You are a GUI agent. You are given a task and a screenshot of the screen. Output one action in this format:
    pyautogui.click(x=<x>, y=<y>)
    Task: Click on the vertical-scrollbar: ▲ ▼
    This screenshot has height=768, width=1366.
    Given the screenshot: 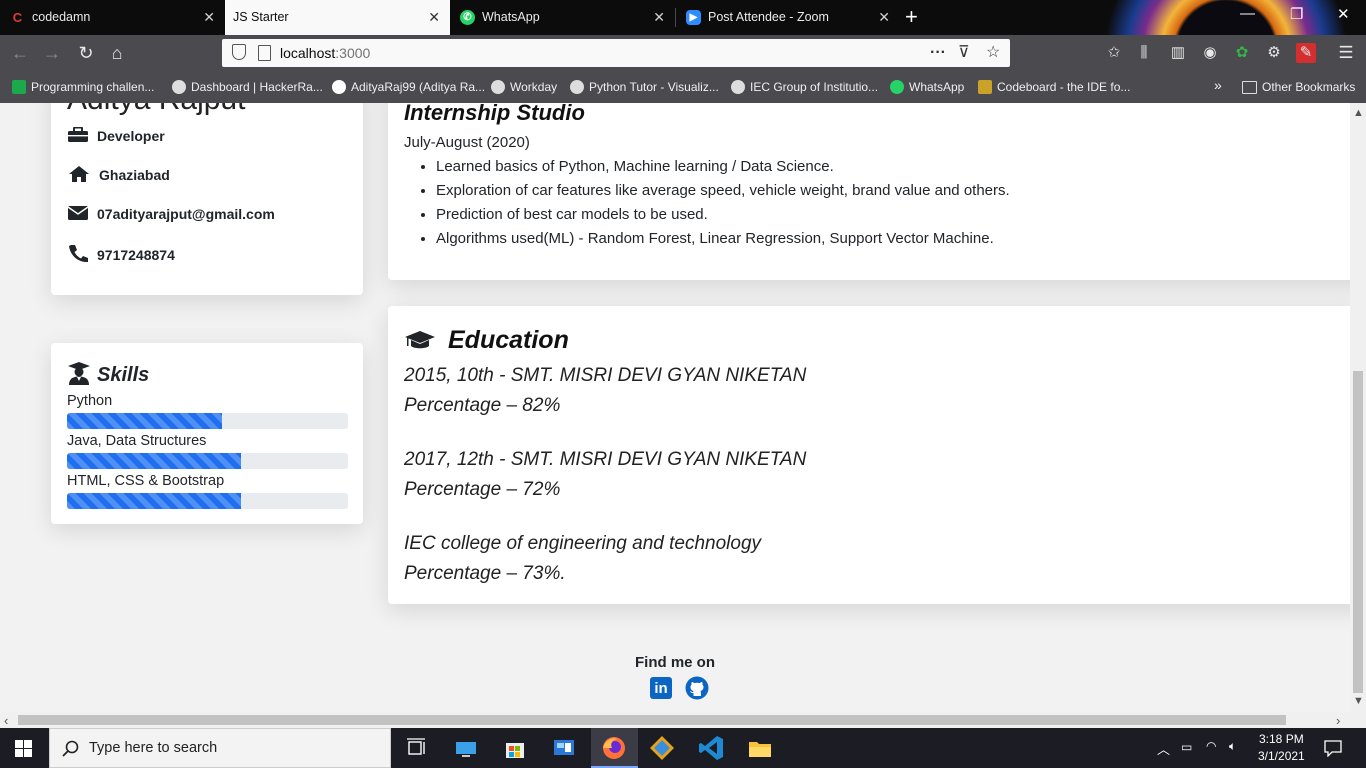 What is the action you would take?
    pyautogui.click(x=1358, y=407)
    